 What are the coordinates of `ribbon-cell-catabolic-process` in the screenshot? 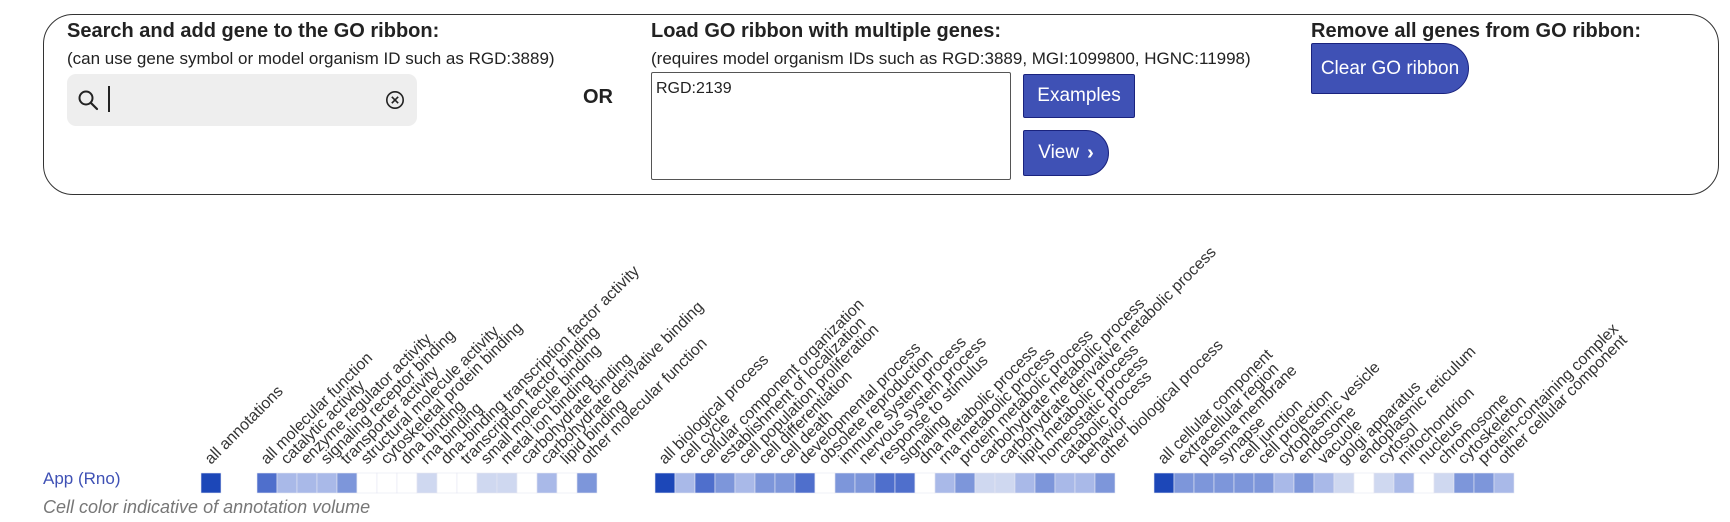 It's located at (1065, 483).